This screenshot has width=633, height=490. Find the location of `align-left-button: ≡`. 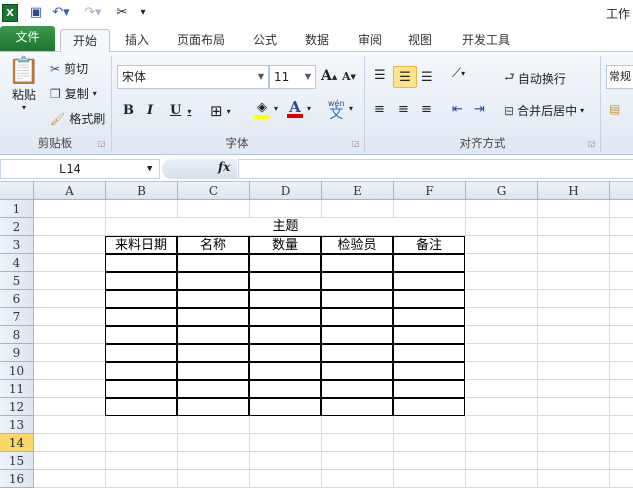

align-left-button: ≡ is located at coordinates (379, 109).